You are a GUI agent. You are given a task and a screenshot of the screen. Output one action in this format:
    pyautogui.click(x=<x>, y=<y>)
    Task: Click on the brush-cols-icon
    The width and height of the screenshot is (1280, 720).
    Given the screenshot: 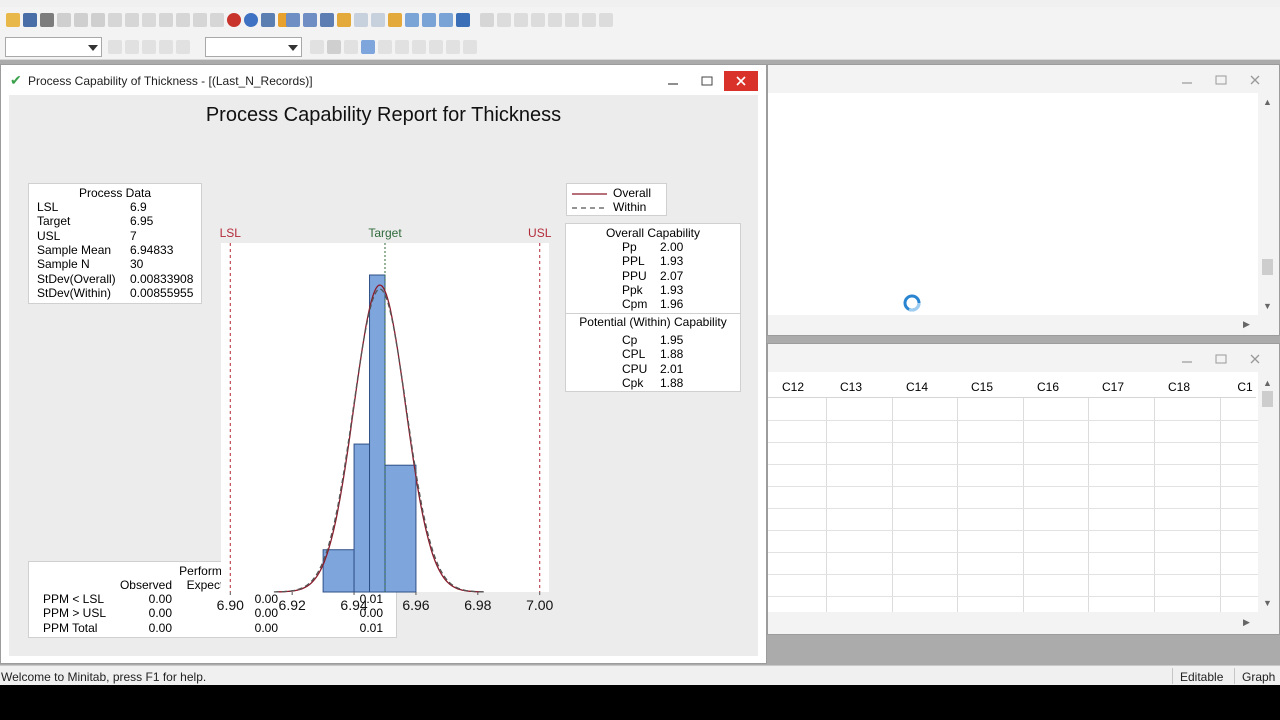 What is the action you would take?
    pyautogui.click(x=555, y=20)
    